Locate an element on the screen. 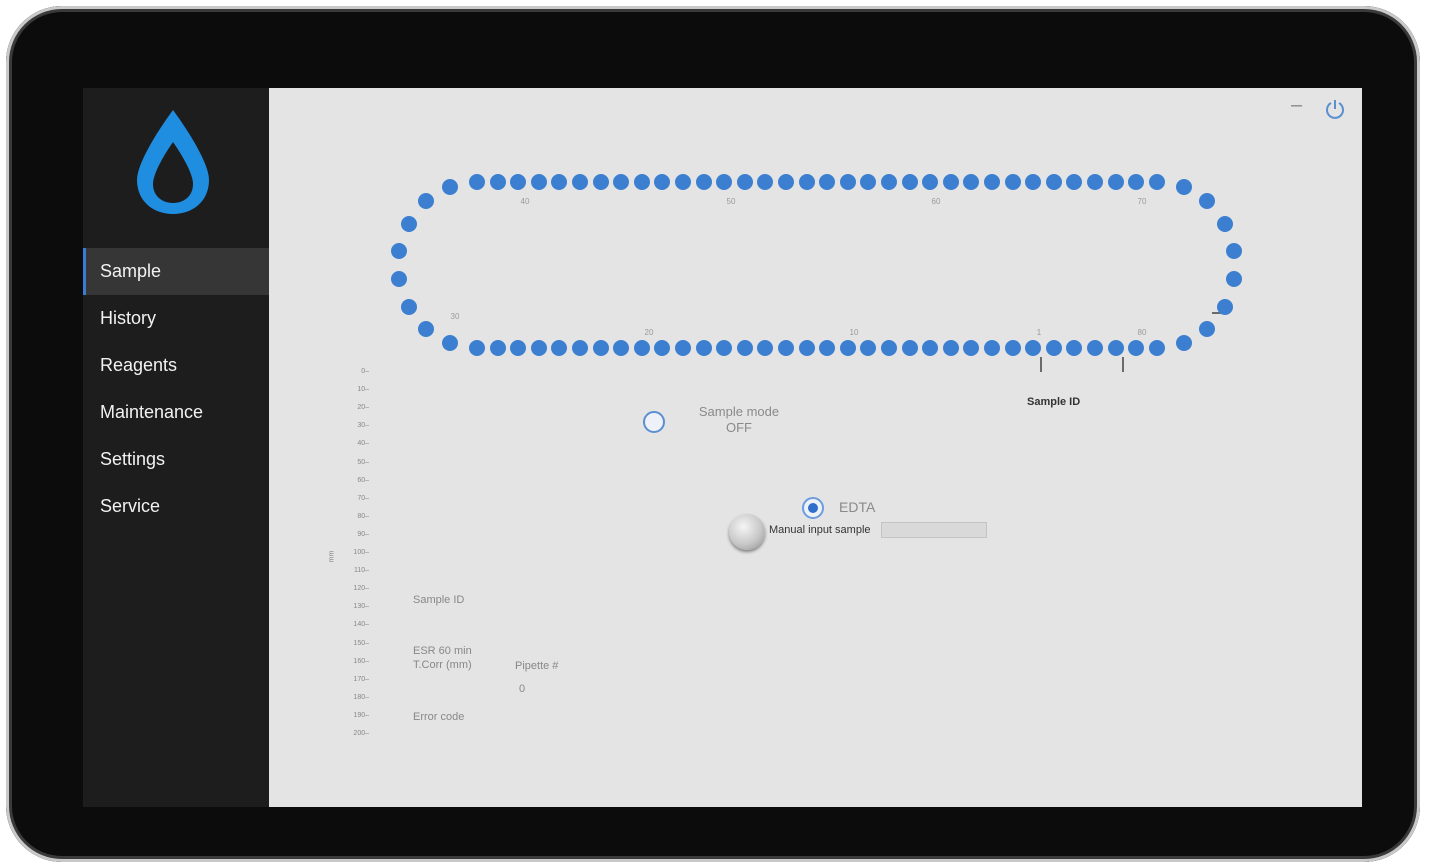  carousel-label-40: 40 is located at coordinates (525, 201).